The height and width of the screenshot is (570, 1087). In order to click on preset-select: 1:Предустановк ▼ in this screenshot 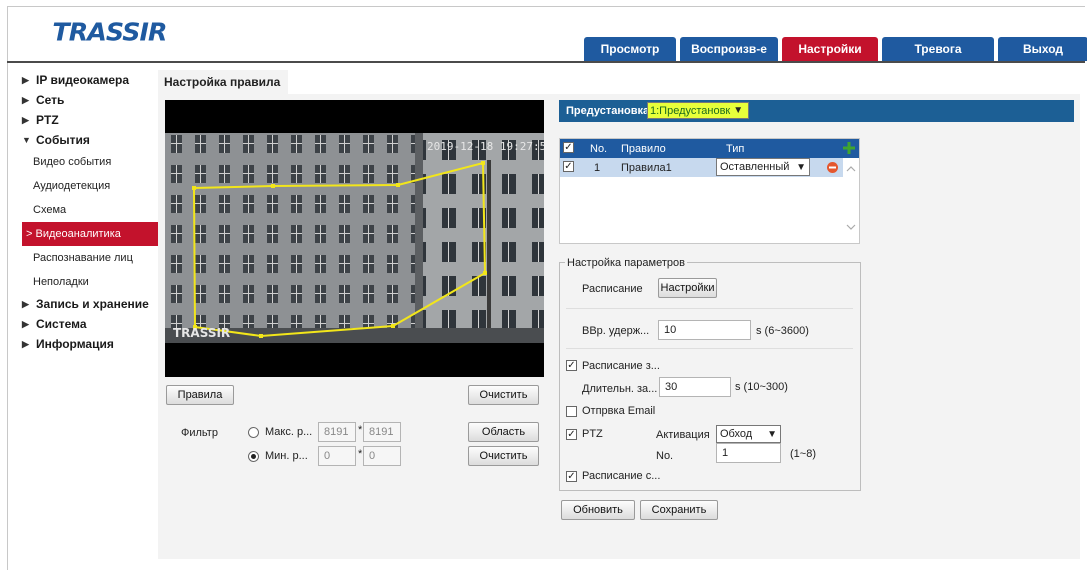, I will do `click(698, 110)`.